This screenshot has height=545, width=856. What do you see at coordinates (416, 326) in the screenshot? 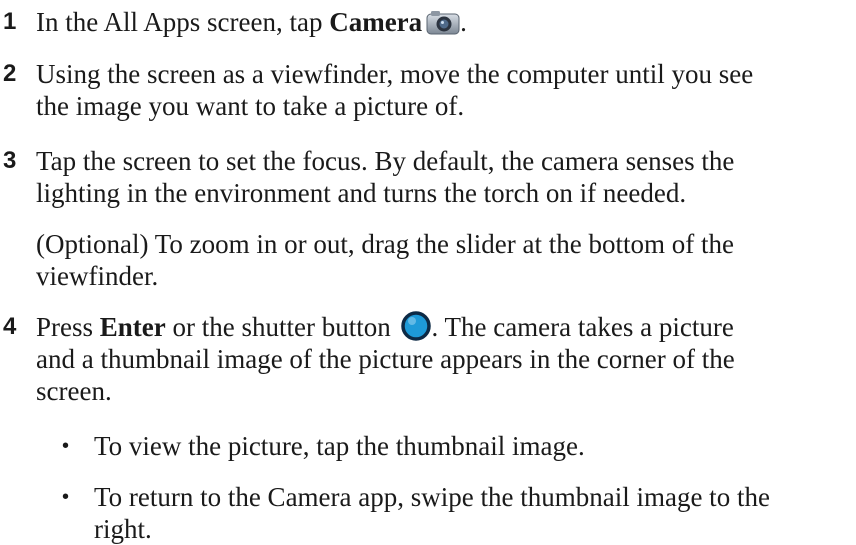
I see `shutter-button-icon` at bounding box center [416, 326].